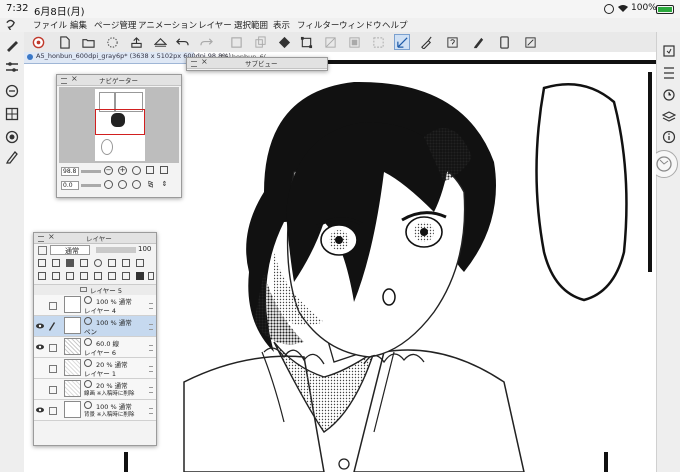 The height and width of the screenshot is (472, 680). What do you see at coordinates (10, 25) in the screenshot?
I see `app-logo-icon` at bounding box center [10, 25].